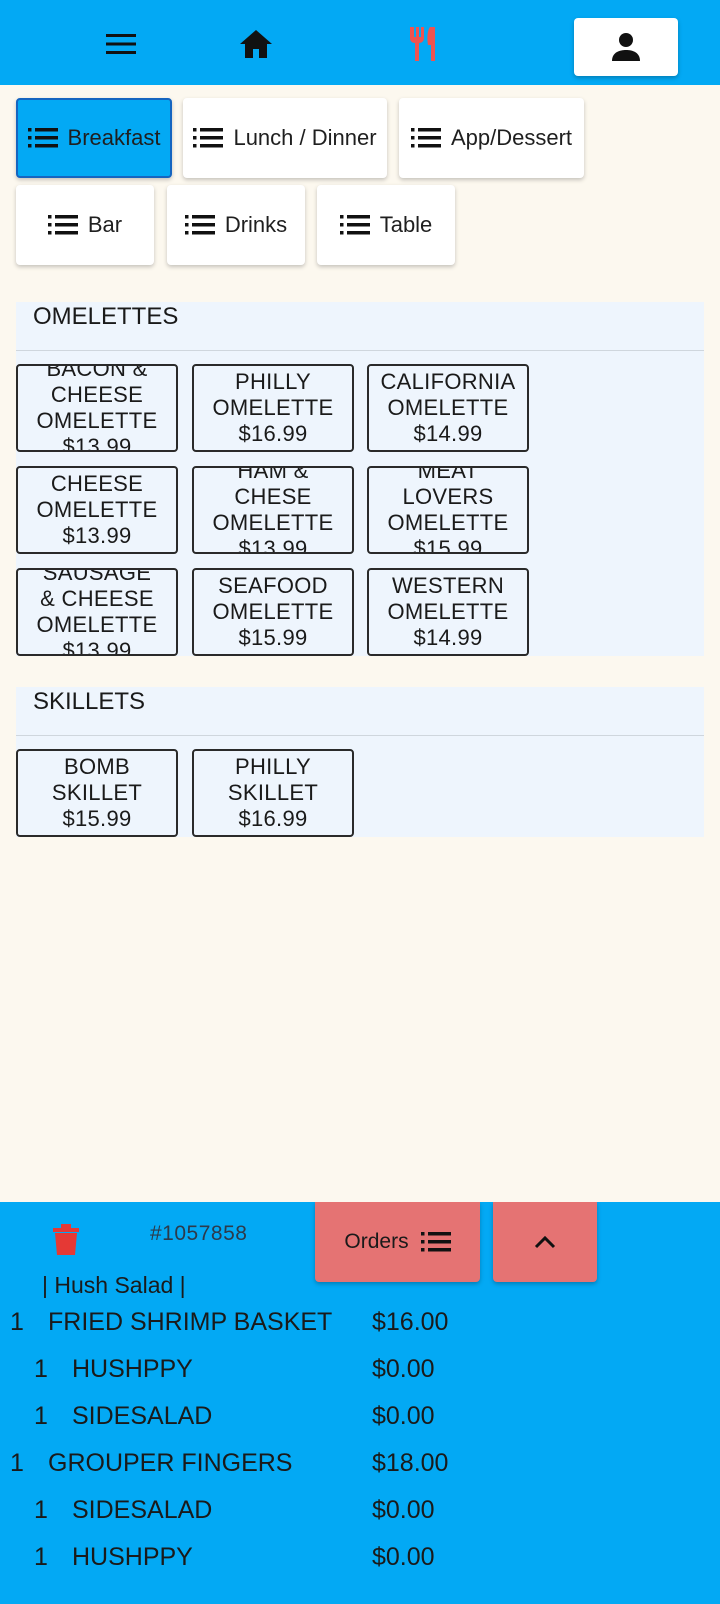  I want to click on category-button-app-dessert: App/Dessert, so click(491, 138).